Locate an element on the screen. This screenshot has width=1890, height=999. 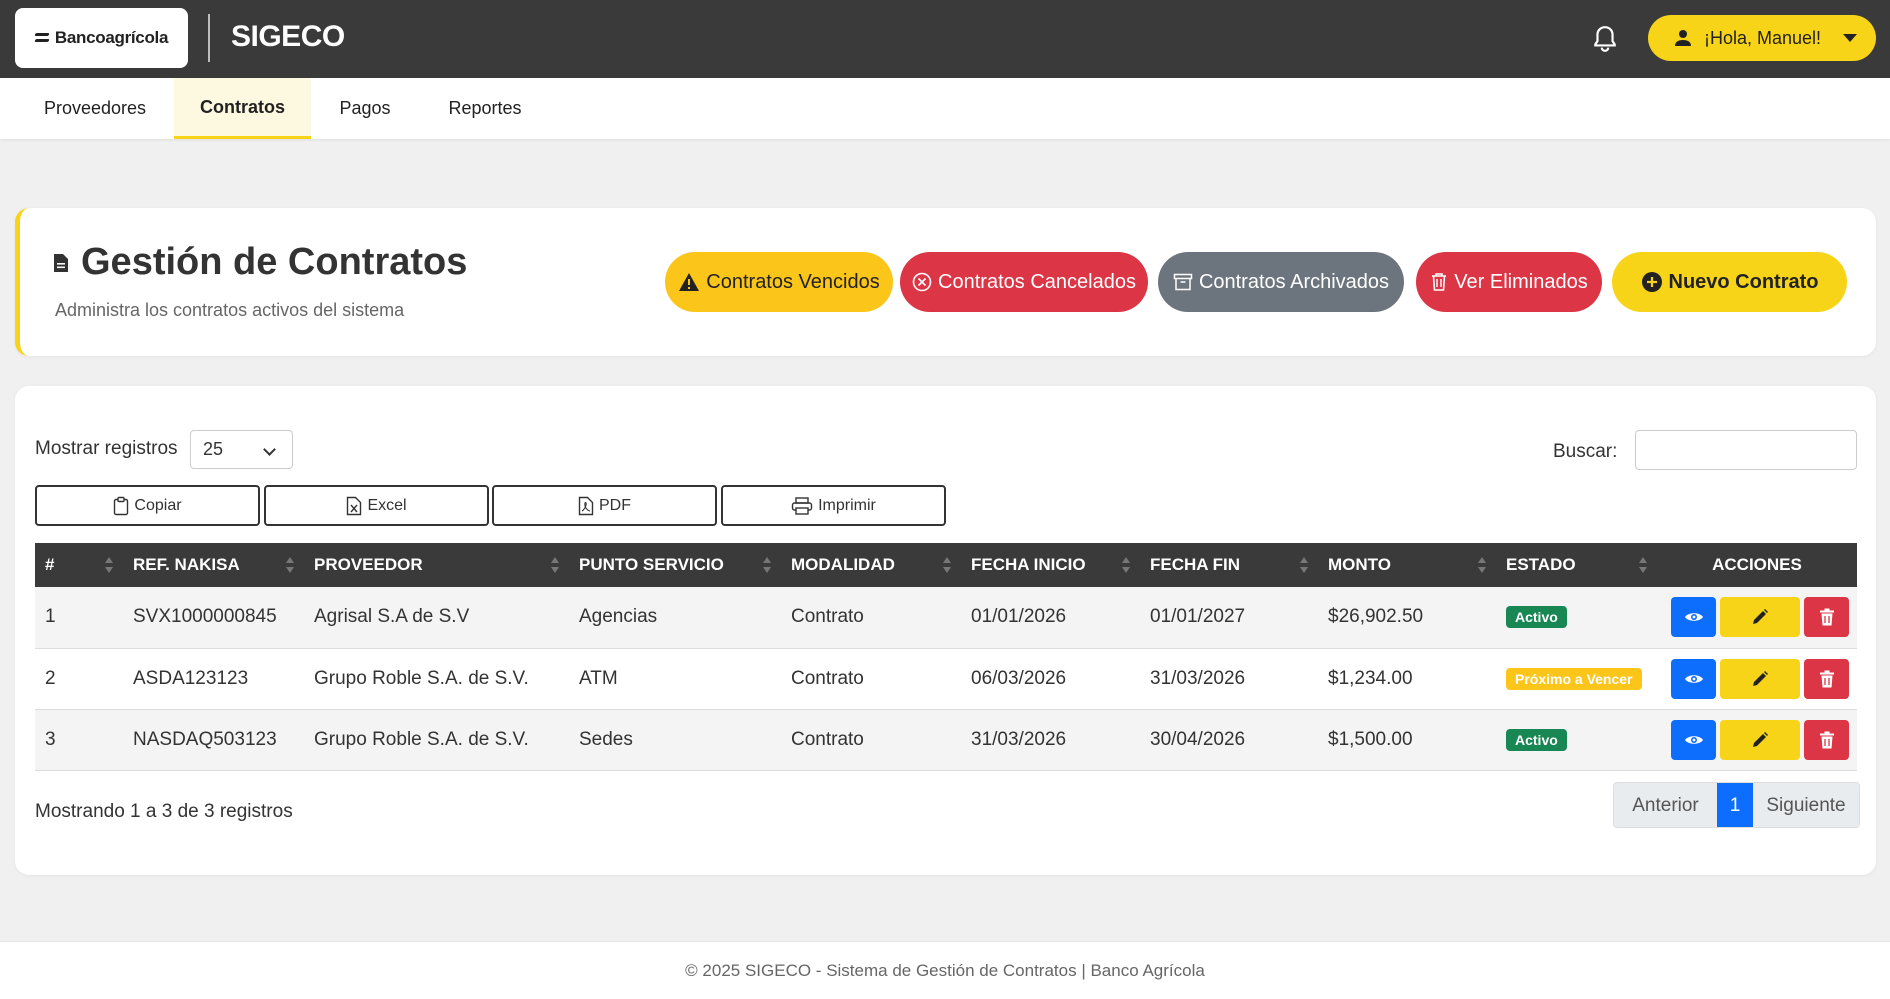
col-header-fecha-fin: FECHA FIN is located at coordinates (1229, 565).